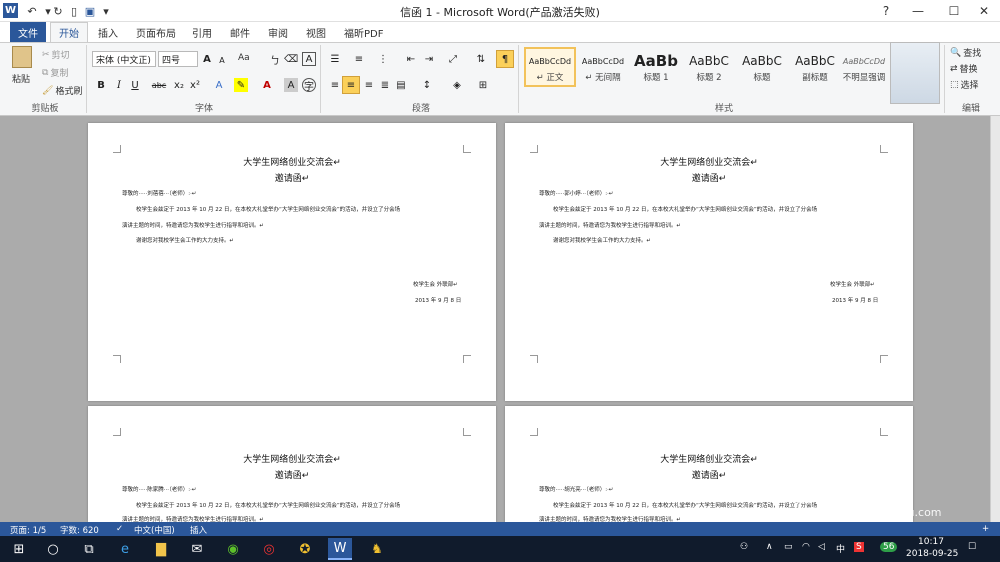 The width and height of the screenshot is (1000, 562). What do you see at coordinates (505, 59) in the screenshot?
I see `show-marks-icon: ¶` at bounding box center [505, 59].